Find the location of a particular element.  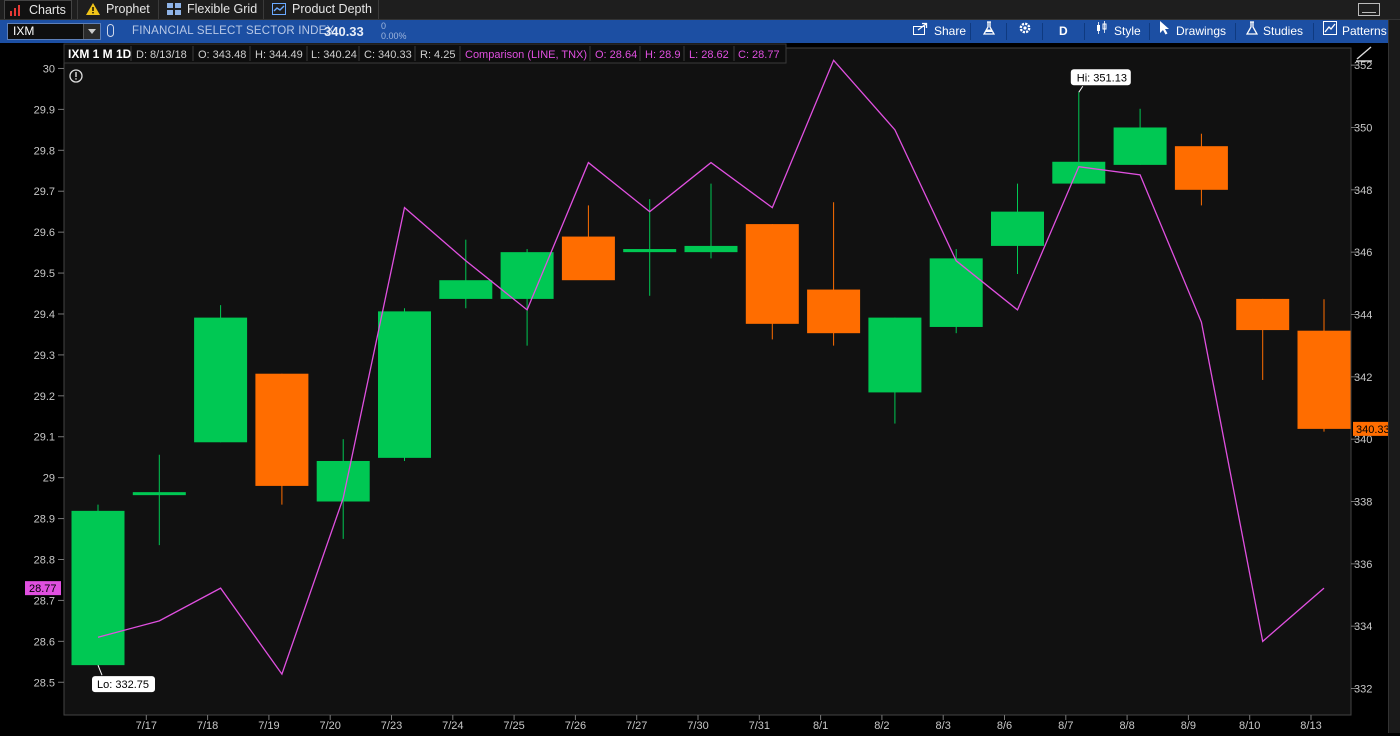

x-axis-label: 7/17 is located at coordinates (146, 726).